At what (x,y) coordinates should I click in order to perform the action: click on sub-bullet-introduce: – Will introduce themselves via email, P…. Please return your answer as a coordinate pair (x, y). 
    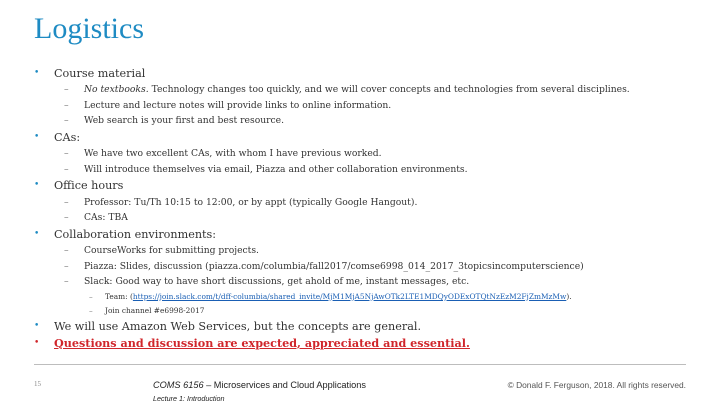
    Looking at the image, I should click on (364, 170).